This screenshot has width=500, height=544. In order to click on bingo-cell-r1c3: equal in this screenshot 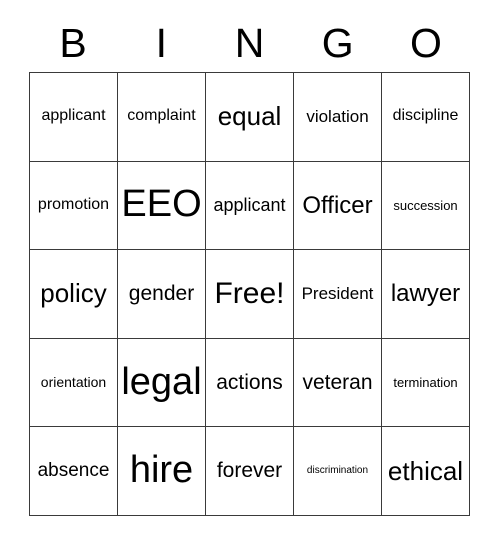, I will do `click(250, 117)`.